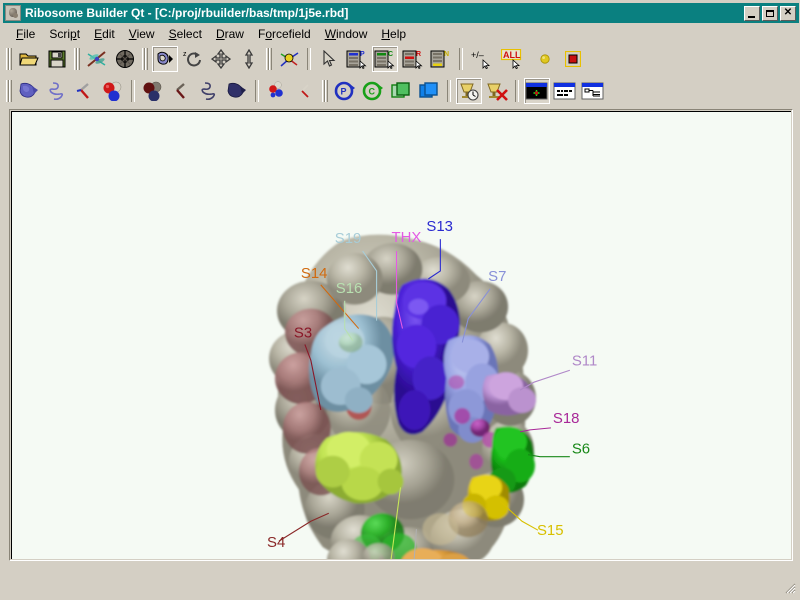  I want to click on color-outline-button, so click(401, 91).